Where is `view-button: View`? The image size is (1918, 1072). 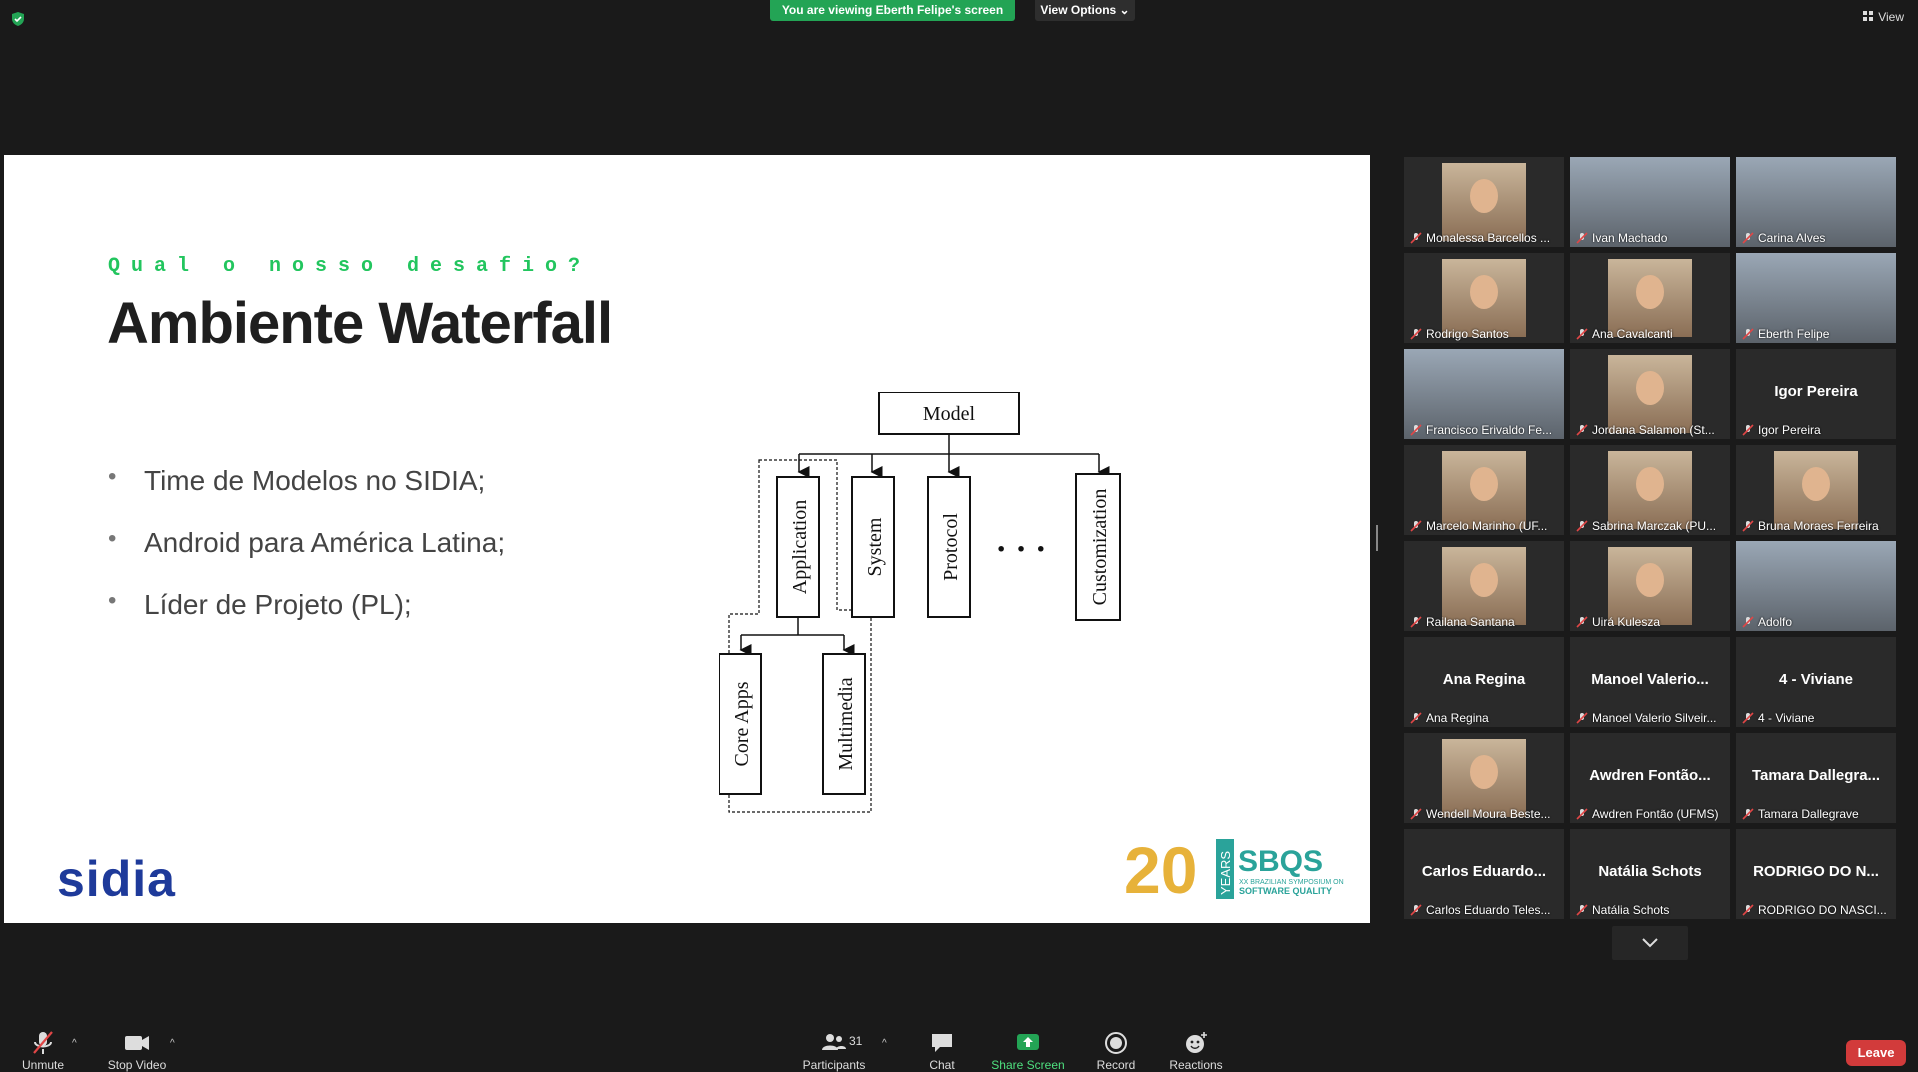
view-button: View is located at coordinates (1883, 17).